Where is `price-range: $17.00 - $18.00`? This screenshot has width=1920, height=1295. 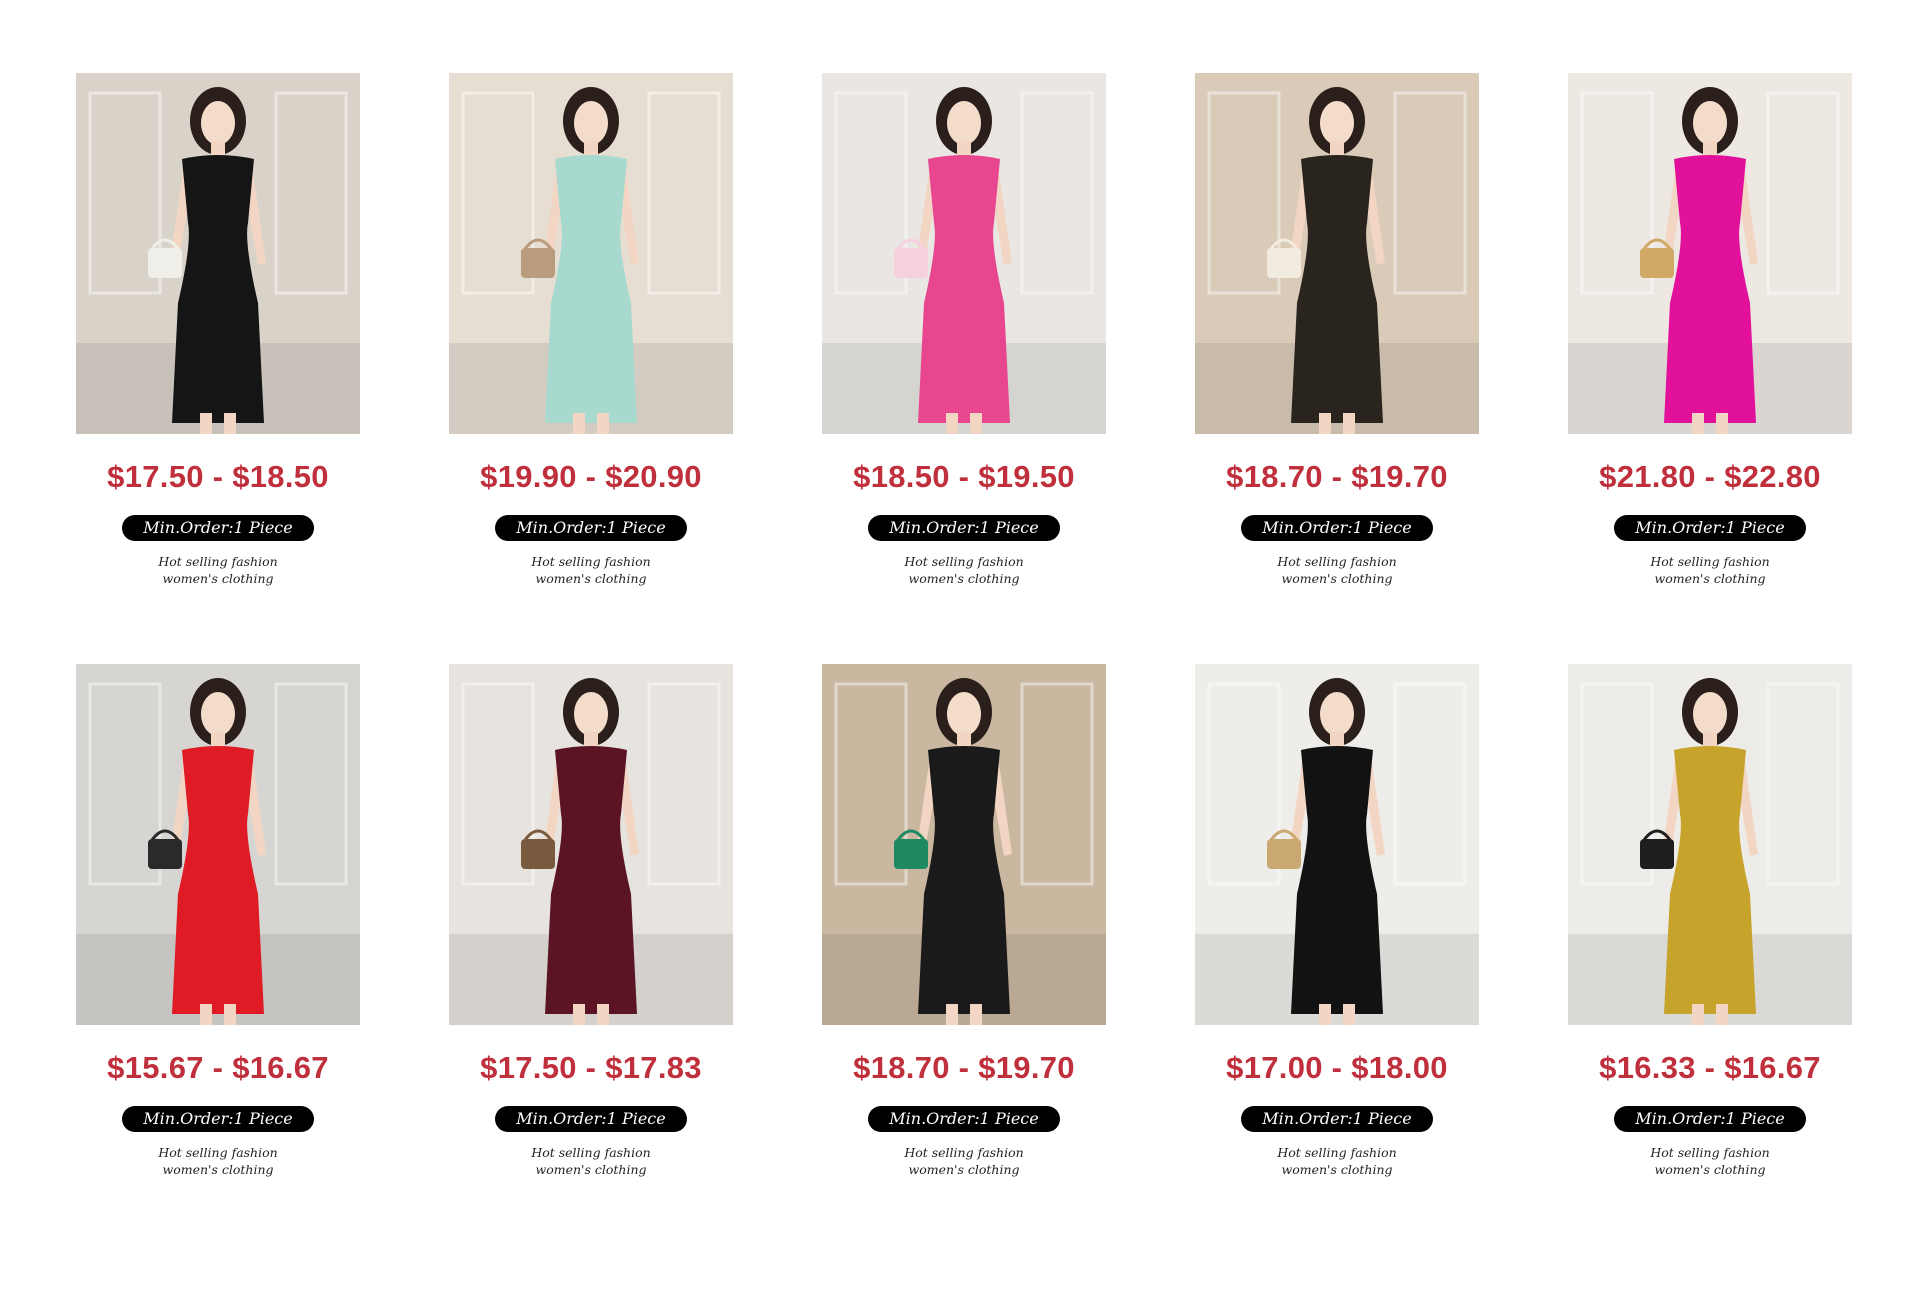 price-range: $17.00 - $18.00 is located at coordinates (1337, 1067).